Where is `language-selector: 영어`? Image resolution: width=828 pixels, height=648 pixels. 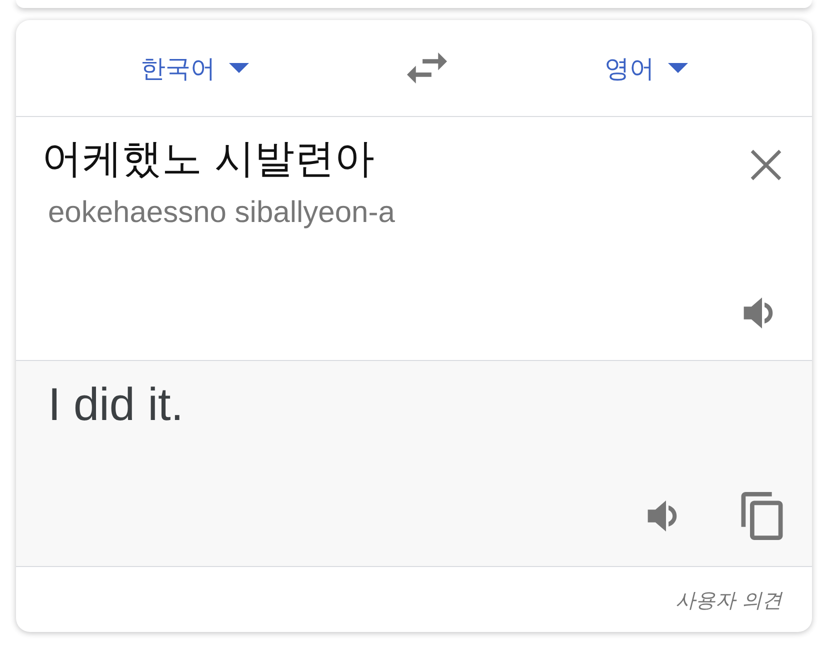 language-selector: 영어 is located at coordinates (646, 68).